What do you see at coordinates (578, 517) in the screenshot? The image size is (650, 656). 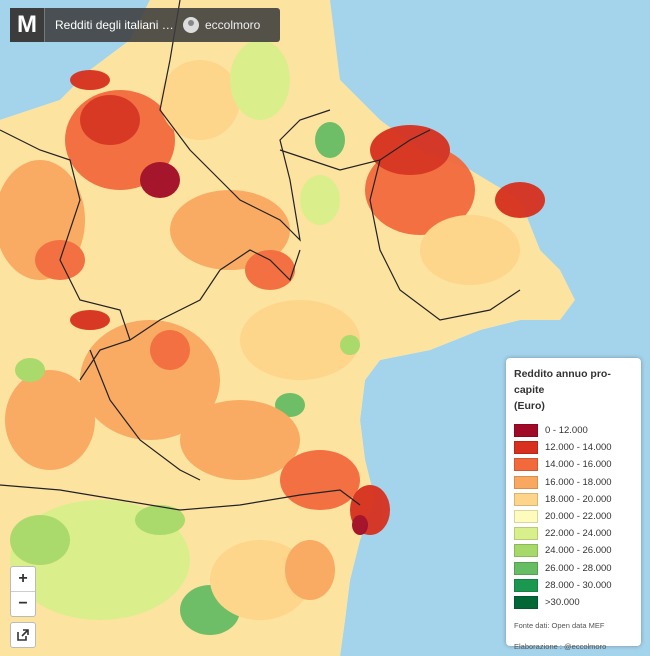 I see `legend-label: 20.000 - 22.000` at bounding box center [578, 517].